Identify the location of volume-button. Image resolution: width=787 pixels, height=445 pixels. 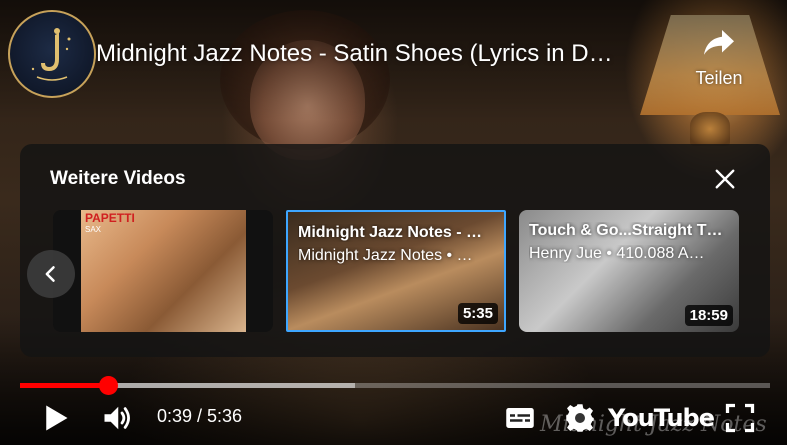
(117, 418).